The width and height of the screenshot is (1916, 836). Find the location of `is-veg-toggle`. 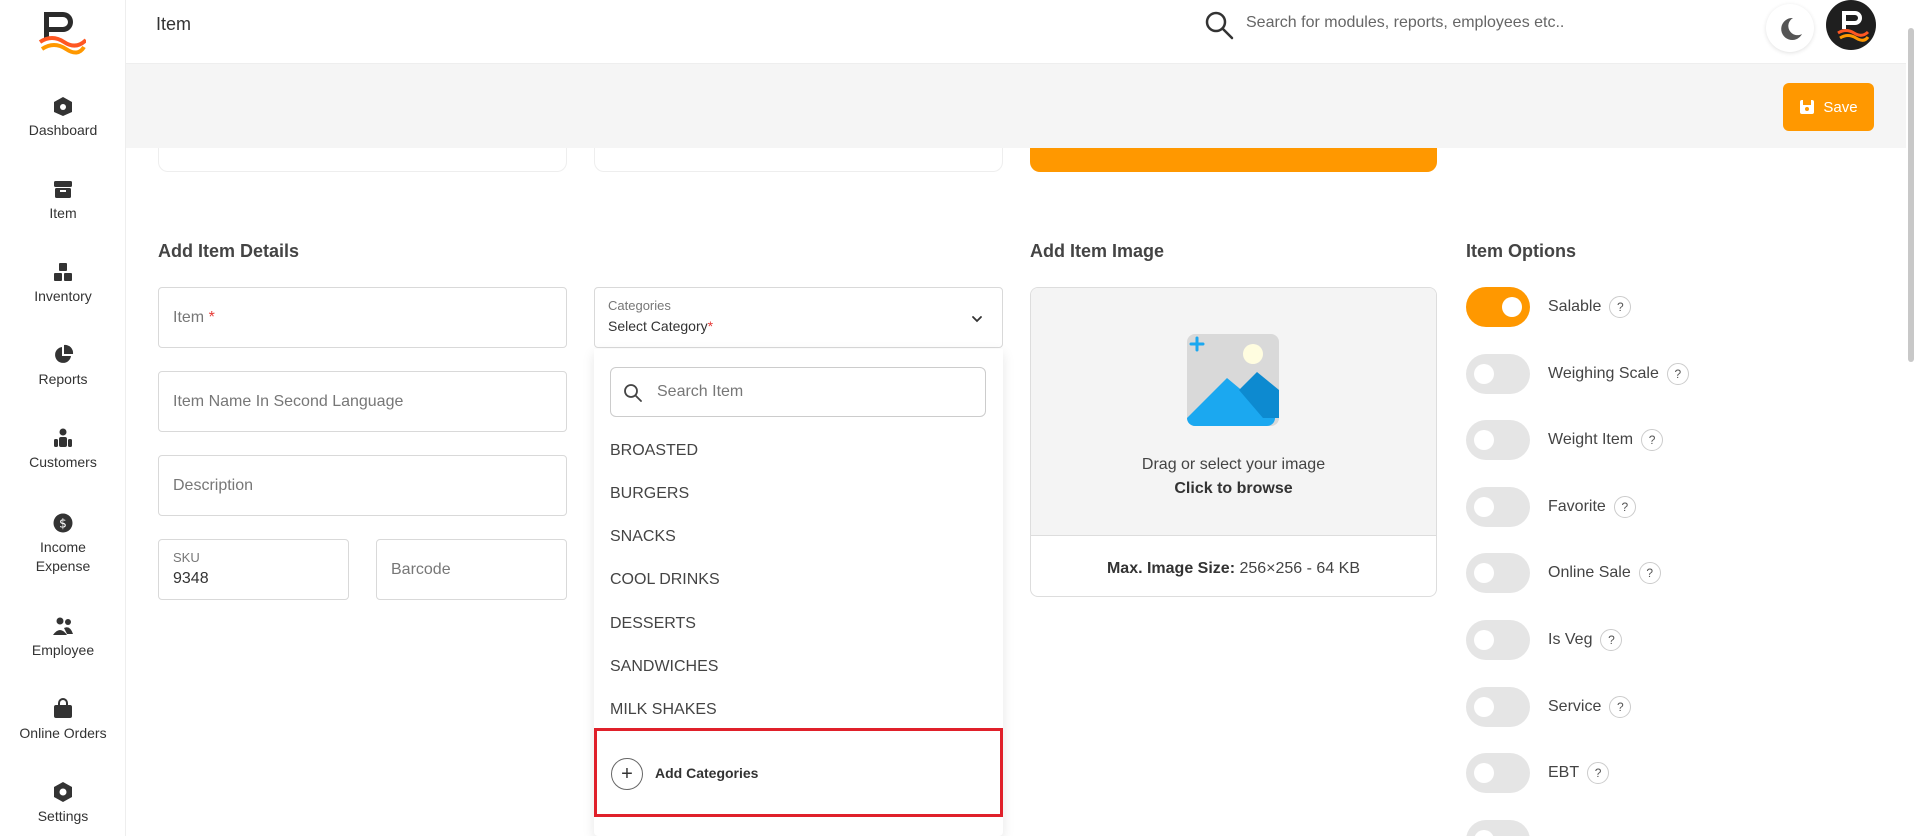

is-veg-toggle is located at coordinates (1498, 640).